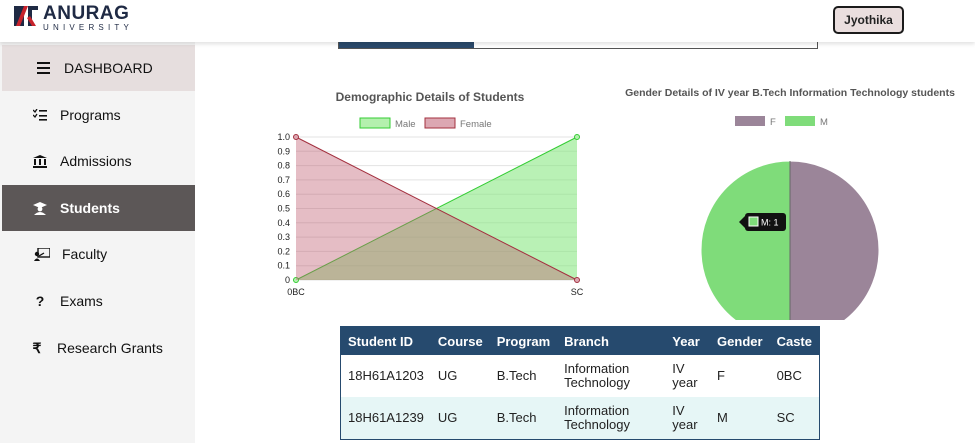 This screenshot has height=443, width=975. Describe the element at coordinates (430, 97) in the screenshot. I see `area-chart-title: Demographic Details of Students` at that location.